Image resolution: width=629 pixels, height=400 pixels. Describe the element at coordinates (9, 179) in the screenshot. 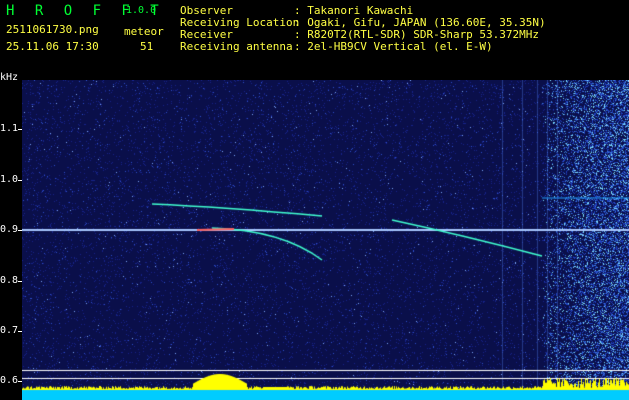

I see `freq-label-1-0: 1.0` at that location.